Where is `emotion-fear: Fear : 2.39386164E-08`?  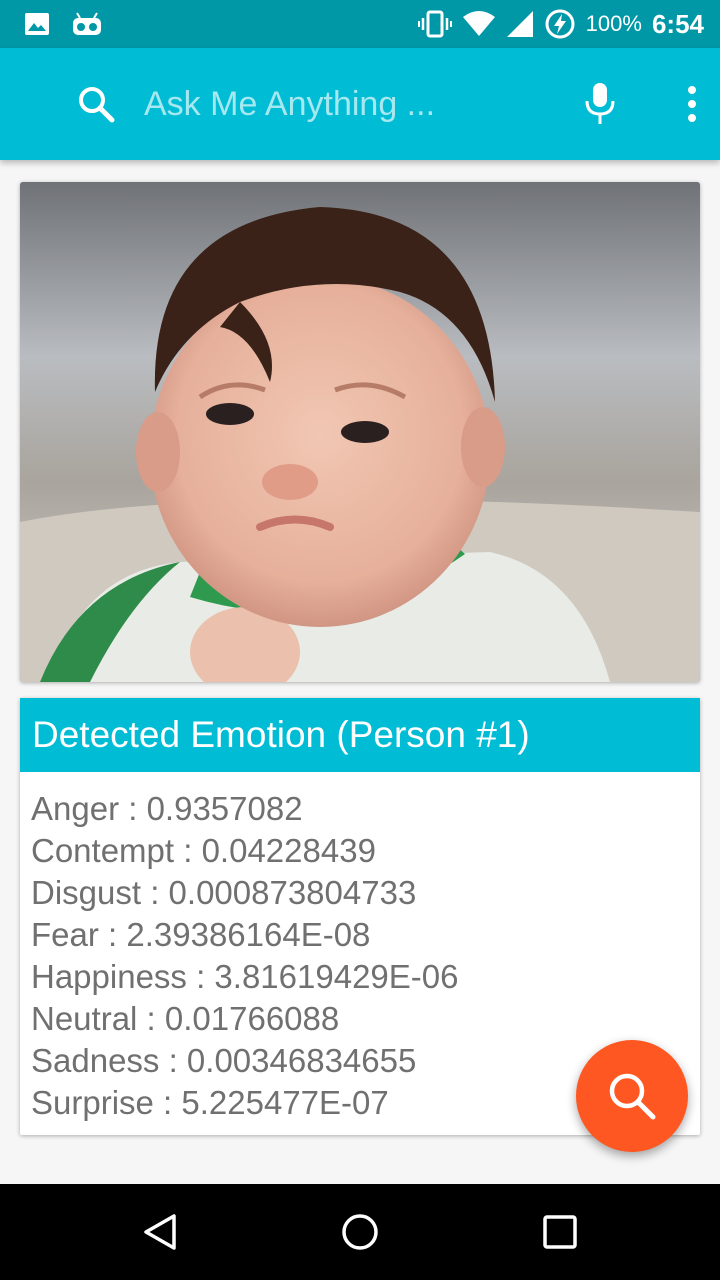 emotion-fear: Fear : 2.39386164E-08 is located at coordinates (201, 934).